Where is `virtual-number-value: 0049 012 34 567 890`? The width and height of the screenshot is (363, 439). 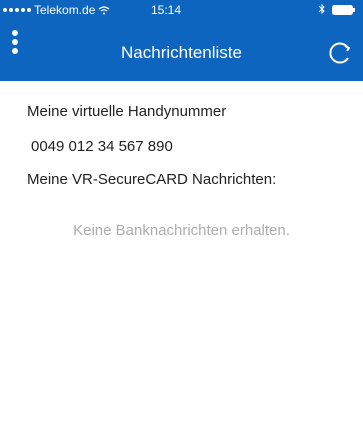
virtual-number-value: 0049 012 34 567 890 is located at coordinates (102, 146).